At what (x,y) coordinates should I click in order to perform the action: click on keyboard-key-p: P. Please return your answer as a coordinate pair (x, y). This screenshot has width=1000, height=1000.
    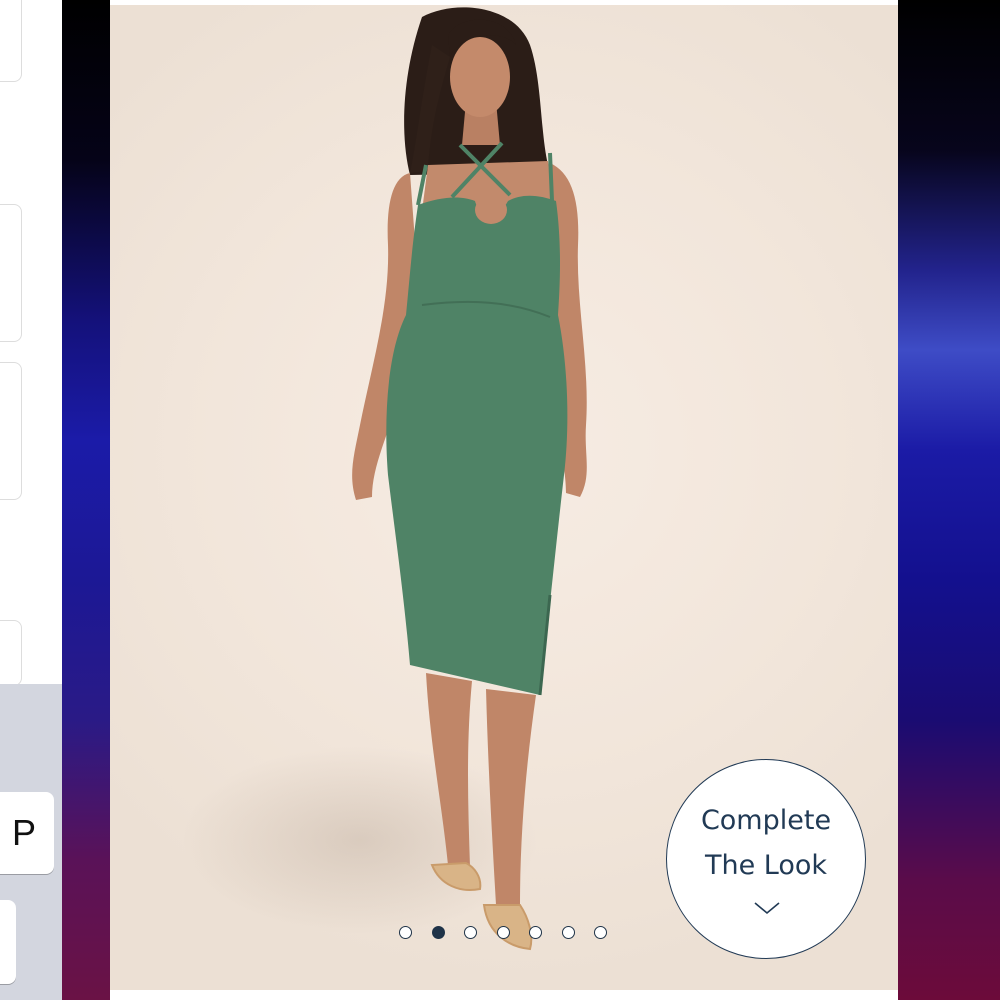
    Looking at the image, I should click on (27, 833).